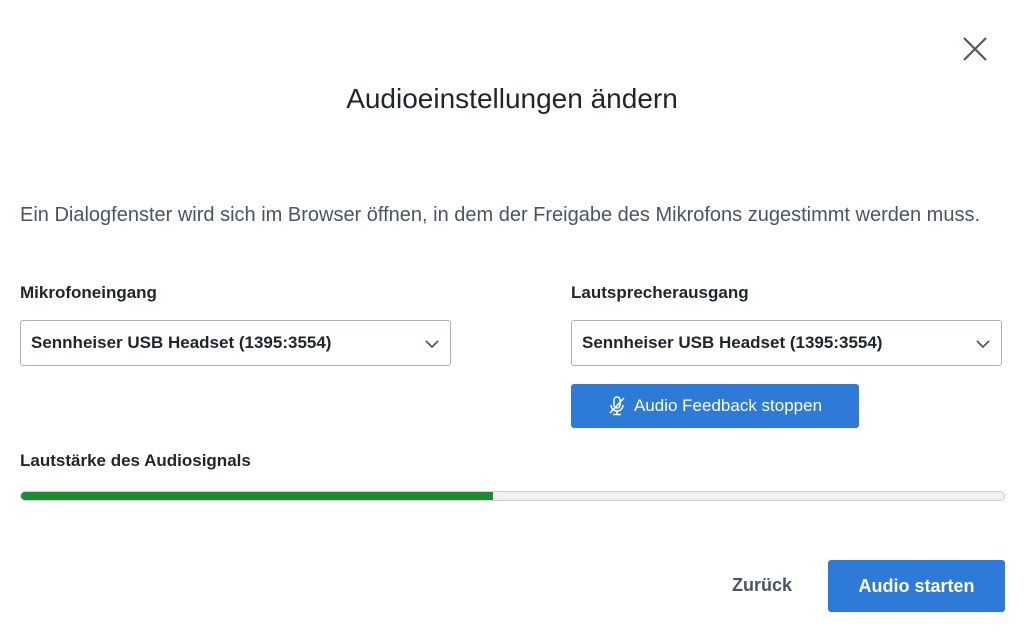 Image resolution: width=1024 pixels, height=641 pixels. What do you see at coordinates (181, 342) in the screenshot?
I see `microphone-selected-value: Sennheiser USB Headset (1395:3554)` at bounding box center [181, 342].